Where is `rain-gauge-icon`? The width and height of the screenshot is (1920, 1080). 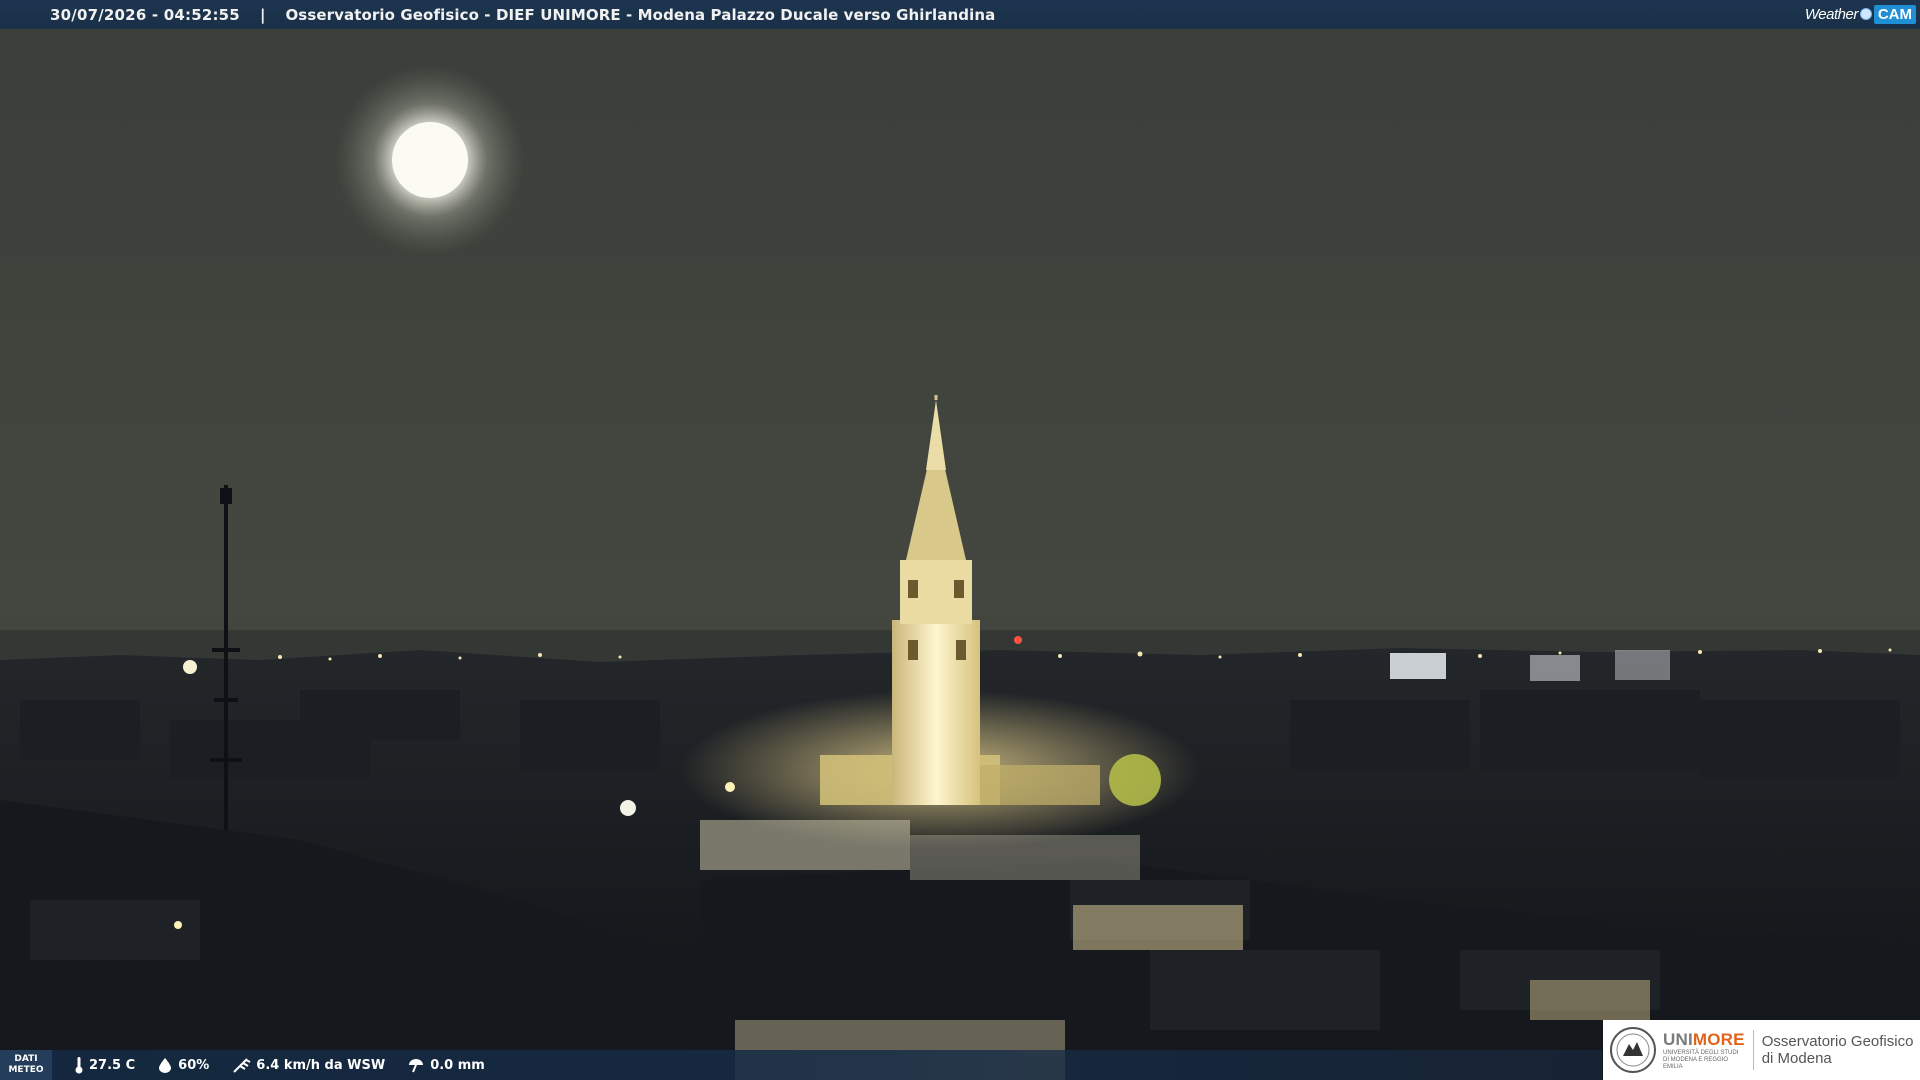 rain-gauge-icon is located at coordinates (416, 1066).